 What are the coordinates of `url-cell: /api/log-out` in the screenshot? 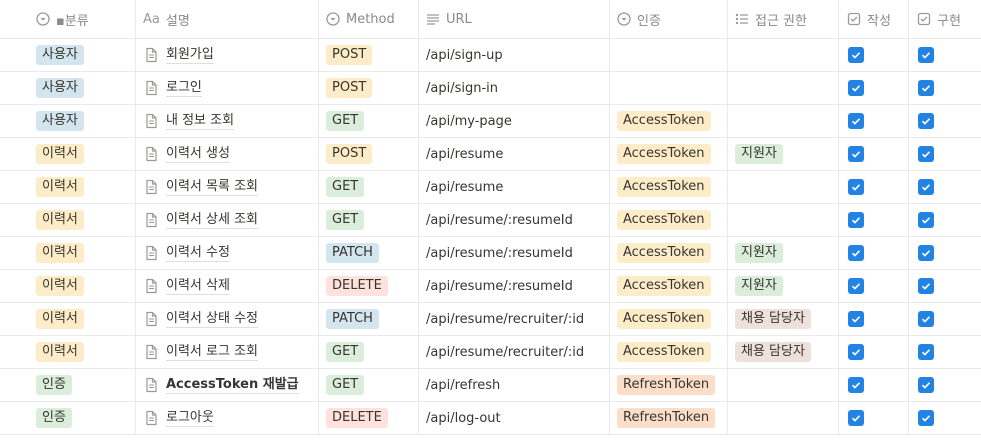 It's located at (514, 418).